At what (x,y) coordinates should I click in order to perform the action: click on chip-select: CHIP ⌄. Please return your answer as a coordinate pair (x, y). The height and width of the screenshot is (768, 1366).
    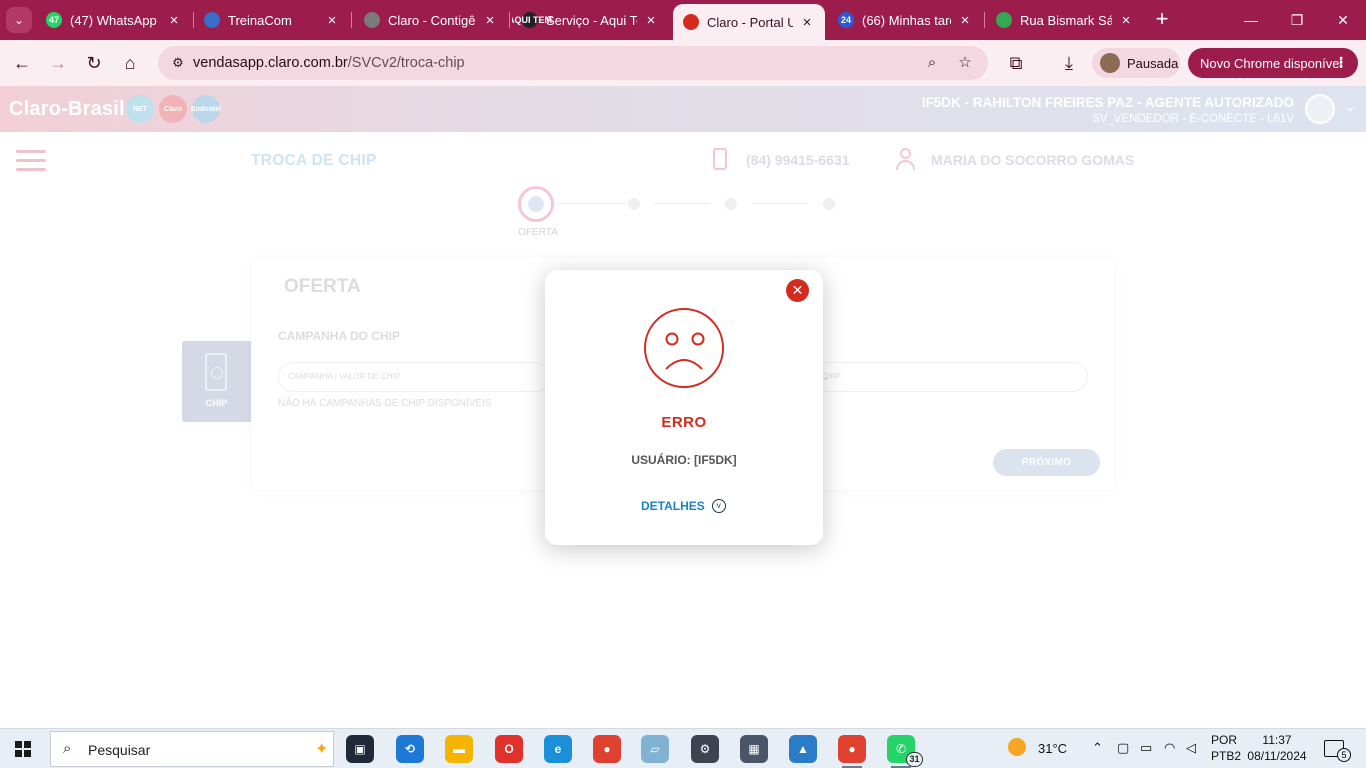
    Looking at the image, I should click on (944, 377).